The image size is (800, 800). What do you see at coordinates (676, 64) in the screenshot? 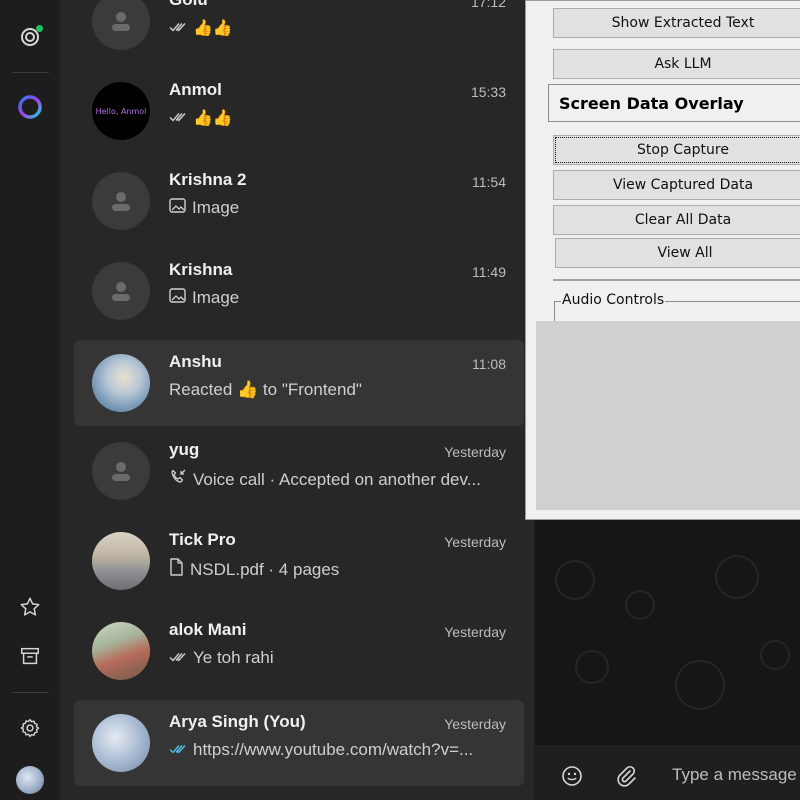
I see `ask-llm-button: Ask LLM` at bounding box center [676, 64].